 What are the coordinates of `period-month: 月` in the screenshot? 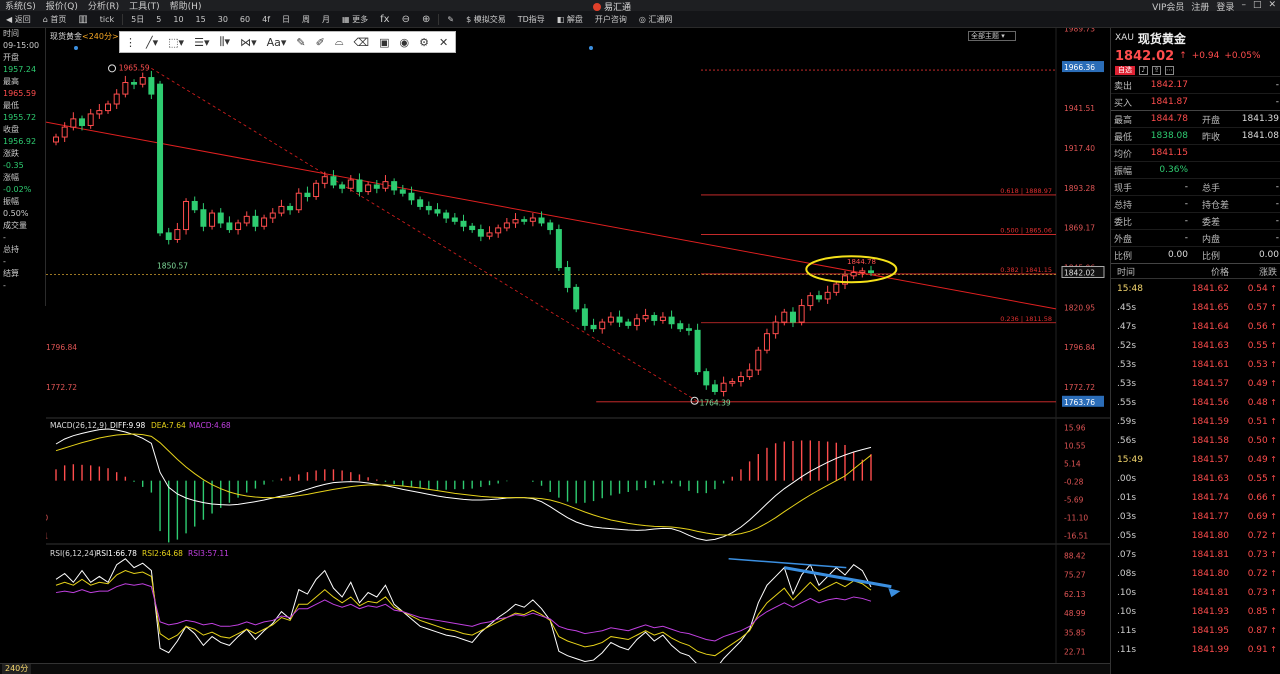 It's located at (326, 19).